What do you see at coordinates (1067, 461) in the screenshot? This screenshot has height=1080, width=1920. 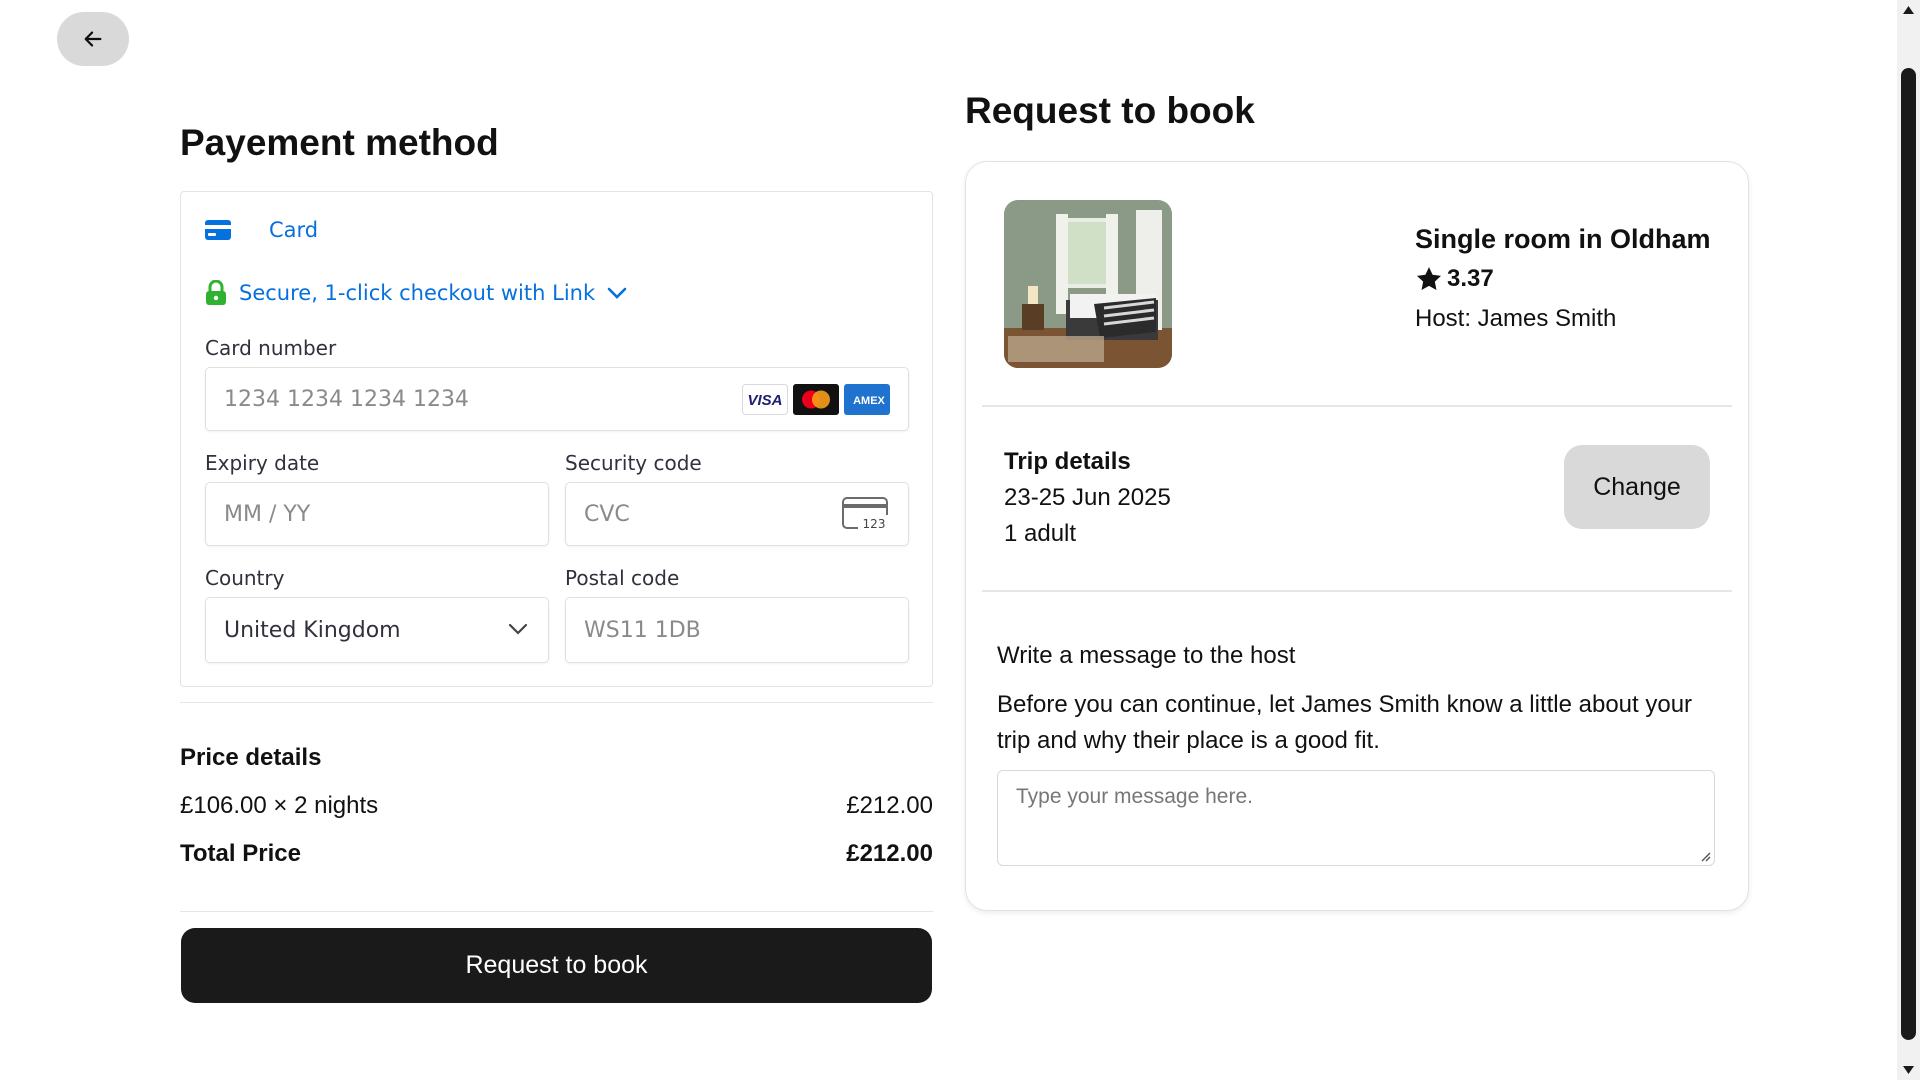 I see `trip-details-title: Trip details` at bounding box center [1067, 461].